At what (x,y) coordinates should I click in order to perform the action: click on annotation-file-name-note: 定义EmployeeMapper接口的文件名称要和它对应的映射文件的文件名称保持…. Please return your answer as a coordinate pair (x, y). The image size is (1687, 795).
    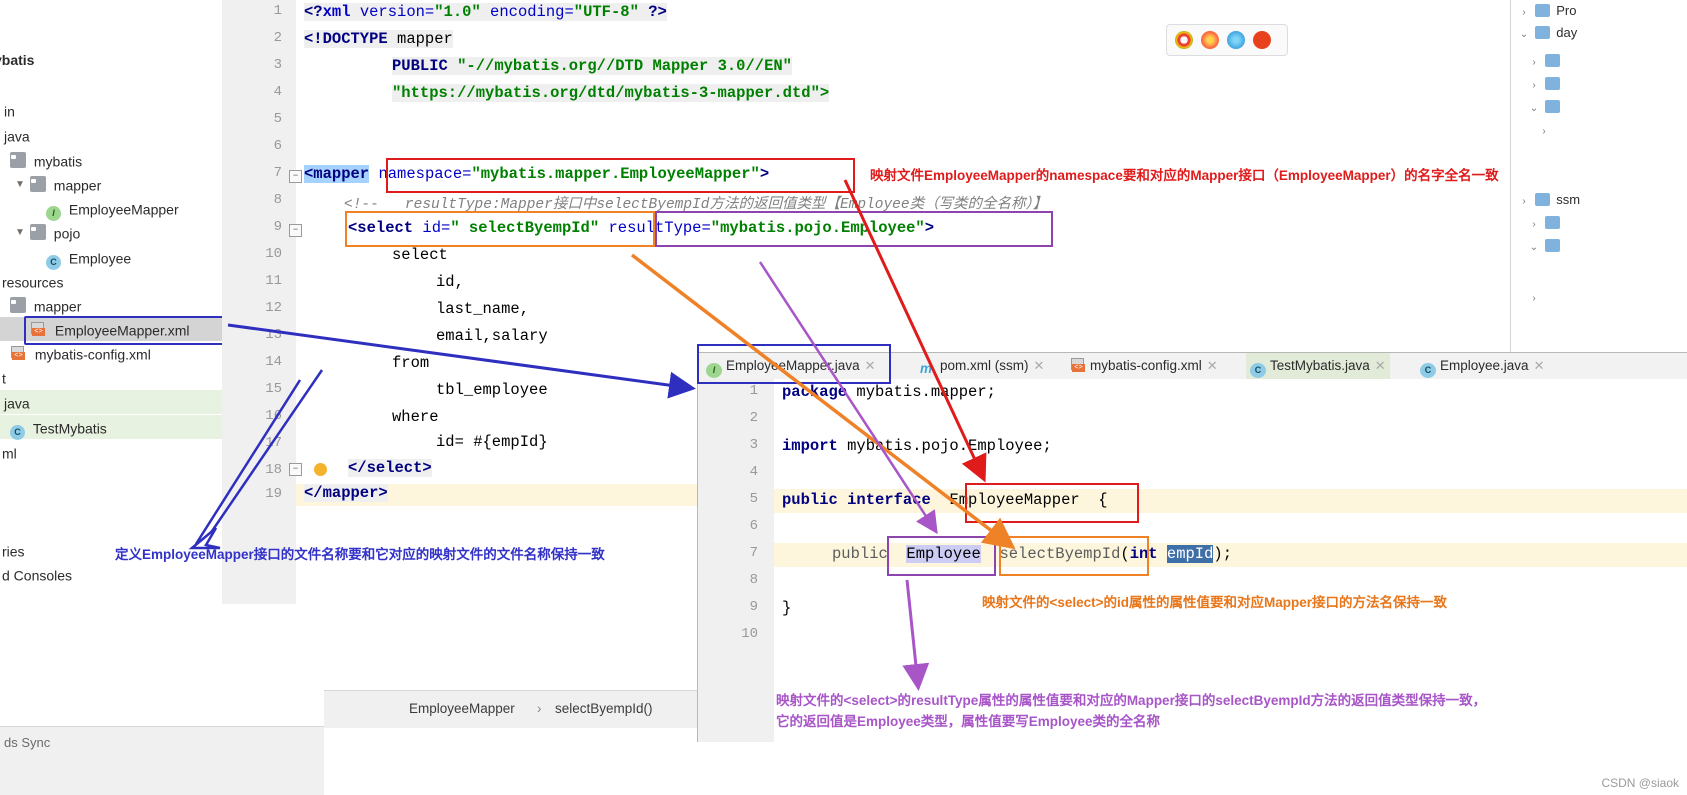
    Looking at the image, I should click on (360, 554).